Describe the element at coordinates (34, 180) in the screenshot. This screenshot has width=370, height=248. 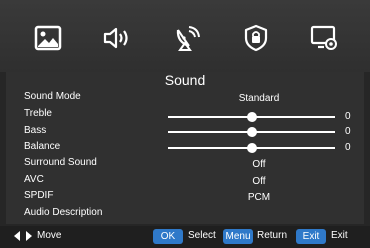
I see `row-avc-label: AVC` at that location.